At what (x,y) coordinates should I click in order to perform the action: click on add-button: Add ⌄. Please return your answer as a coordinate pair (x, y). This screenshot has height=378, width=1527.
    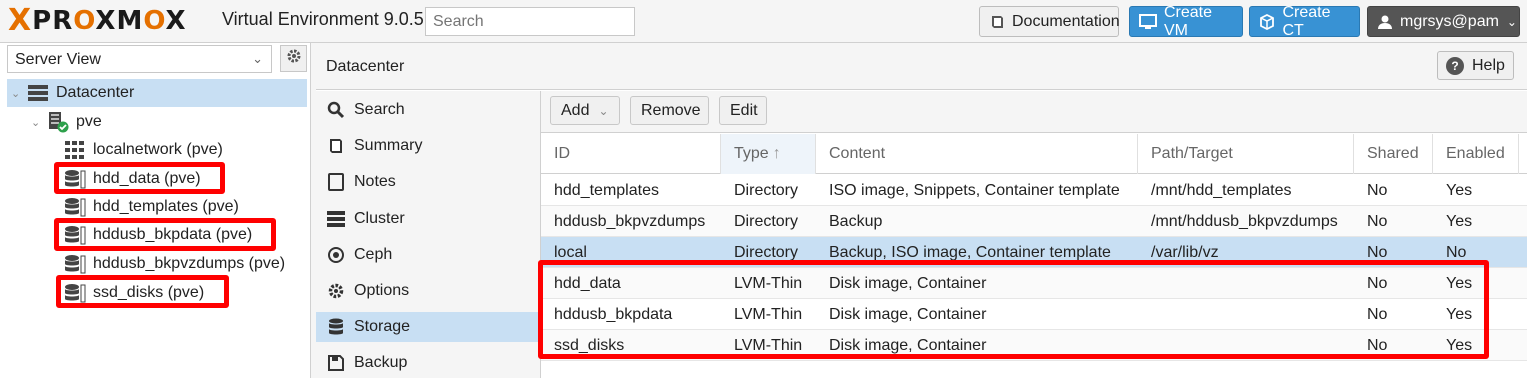
    Looking at the image, I should click on (585, 110).